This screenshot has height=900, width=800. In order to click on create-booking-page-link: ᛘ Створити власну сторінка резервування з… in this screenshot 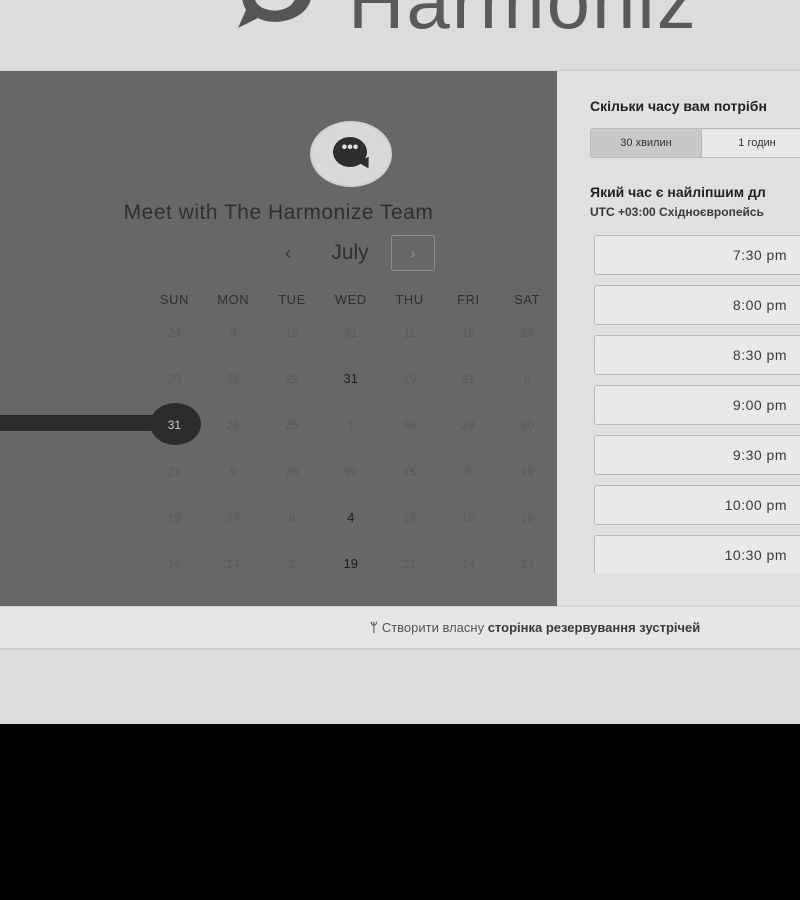, I will do `click(535, 627)`.